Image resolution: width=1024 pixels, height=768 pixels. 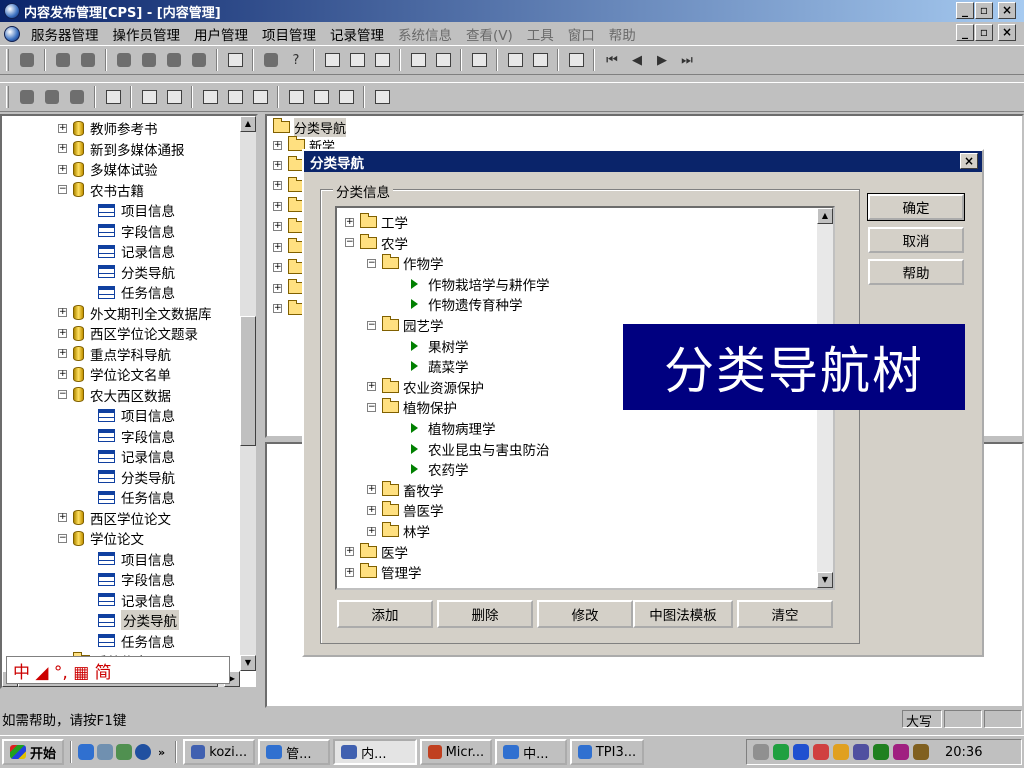 What do you see at coordinates (376, 552) in the screenshot?
I see `category-node: + 医学` at bounding box center [376, 552].